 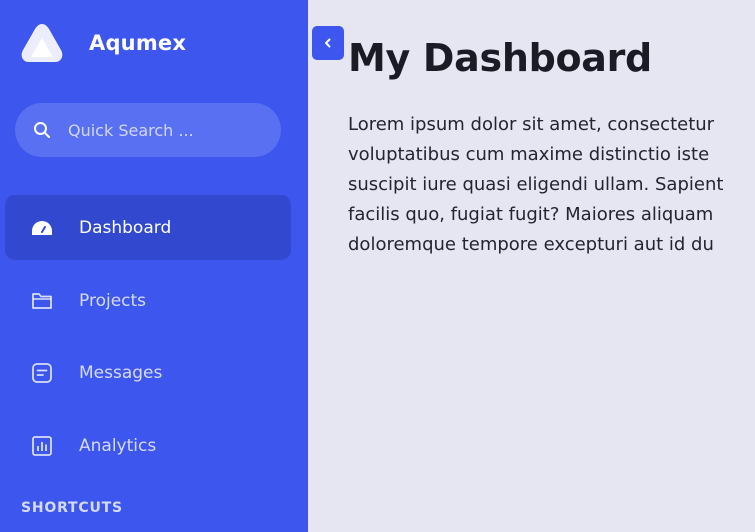 I want to click on sidebar-item-dashboard: Dashboard, so click(x=148, y=227).